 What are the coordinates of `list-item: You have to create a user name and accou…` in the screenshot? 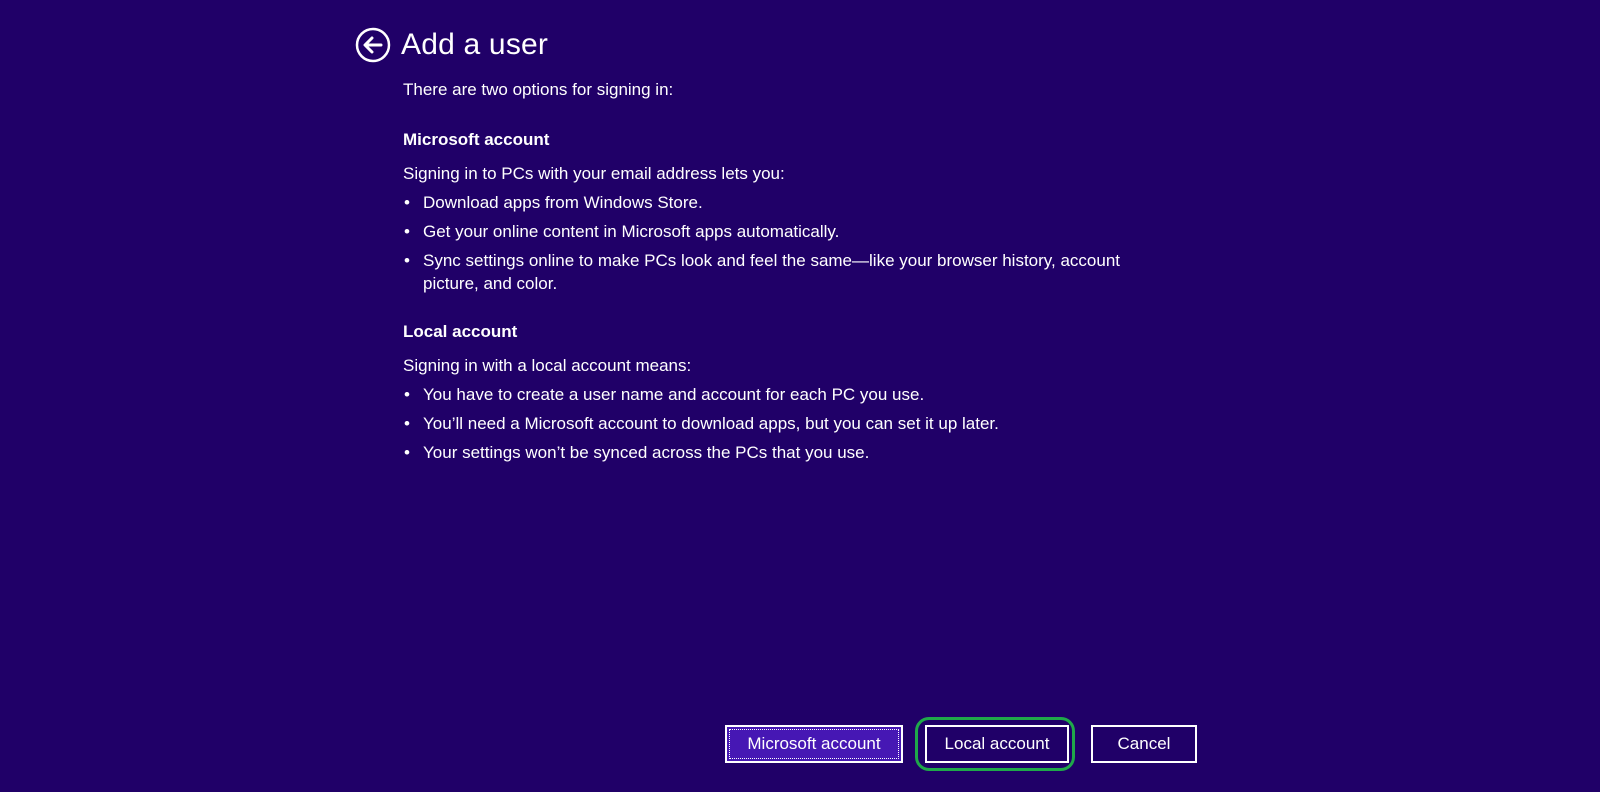 It's located at (783, 394).